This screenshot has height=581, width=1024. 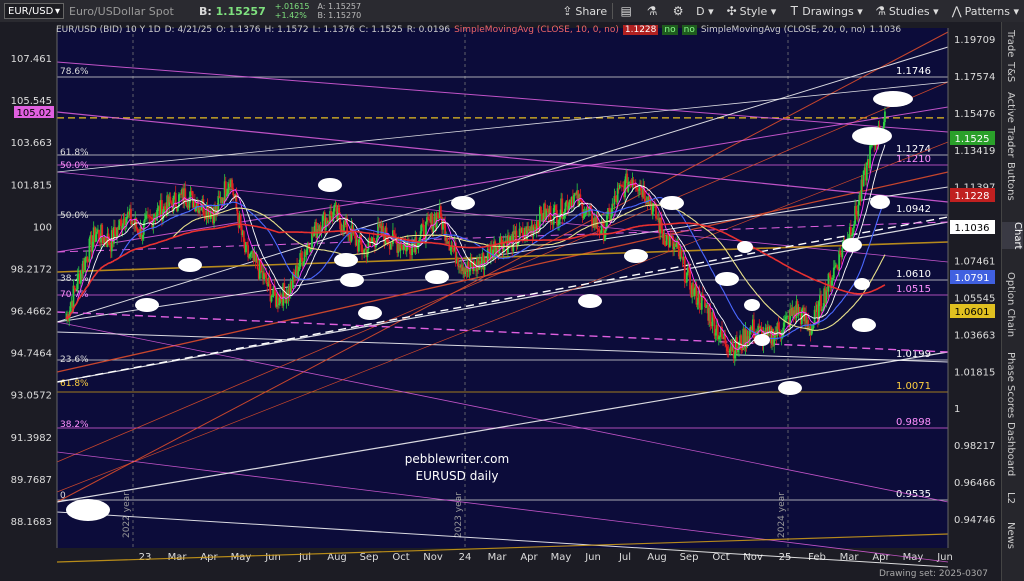 What do you see at coordinates (1010, 535) in the screenshot?
I see `right-tab-news: News` at bounding box center [1010, 535].